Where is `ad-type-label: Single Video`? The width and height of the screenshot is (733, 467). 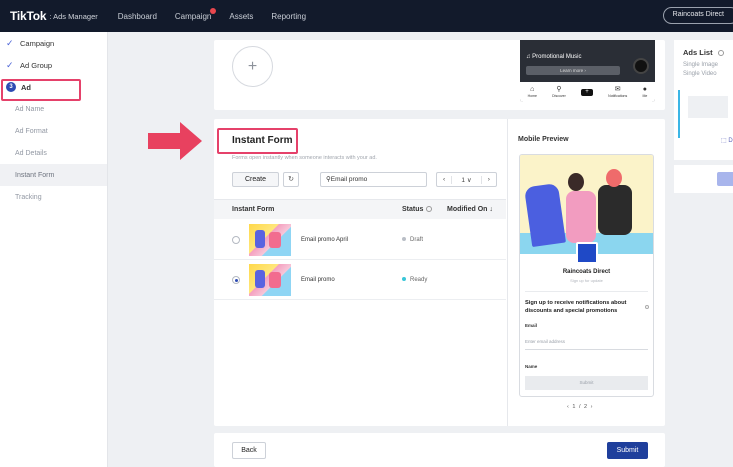
ad-type-label: Single Video is located at coordinates (700, 74).